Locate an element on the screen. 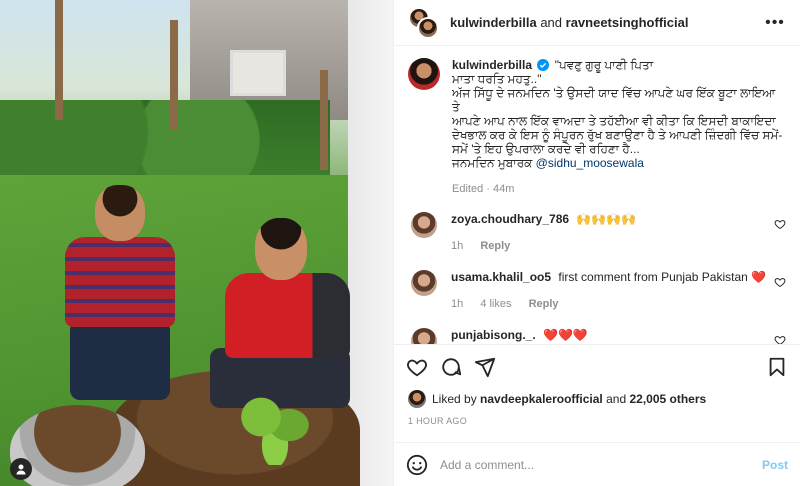  bookmark-icon is located at coordinates (777, 367).